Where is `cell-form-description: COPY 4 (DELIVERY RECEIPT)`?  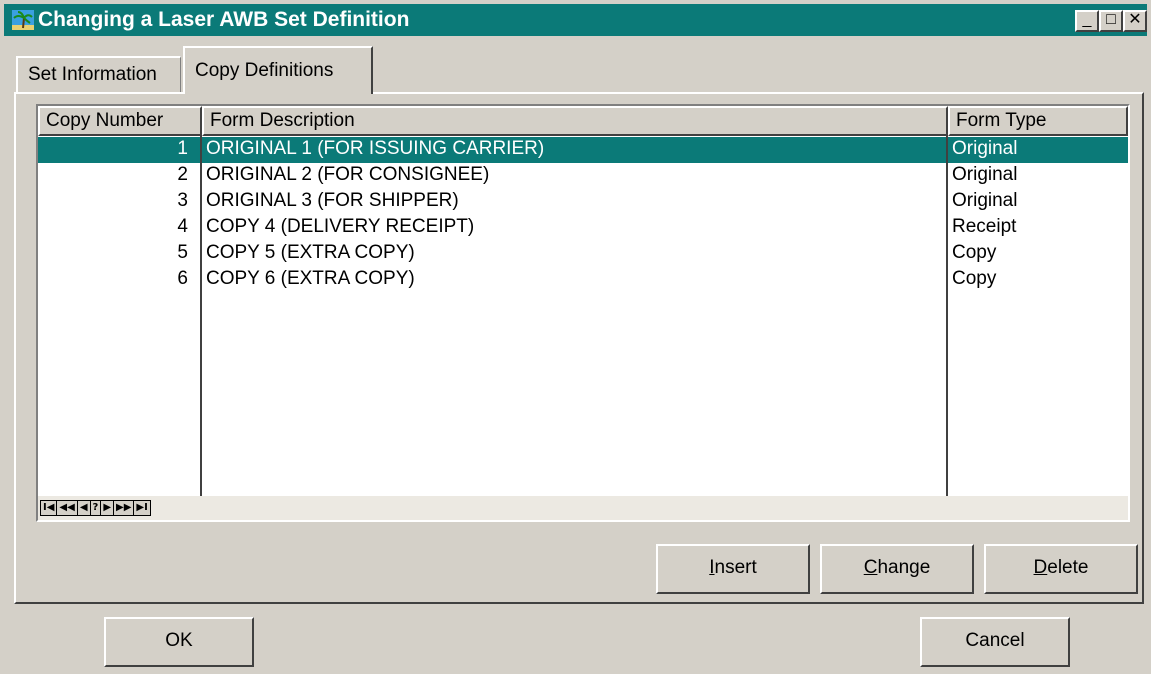
cell-form-description: COPY 4 (DELIVERY RECEIPT) is located at coordinates (340, 226).